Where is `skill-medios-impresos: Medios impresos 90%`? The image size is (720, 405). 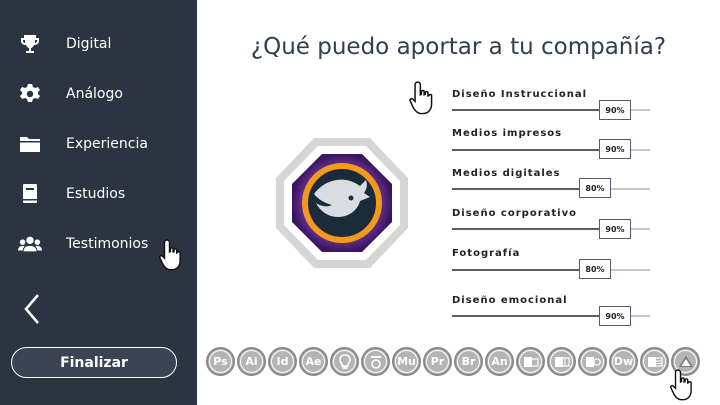 skill-medios-impresos: Medios impresos 90% is located at coordinates (552, 147).